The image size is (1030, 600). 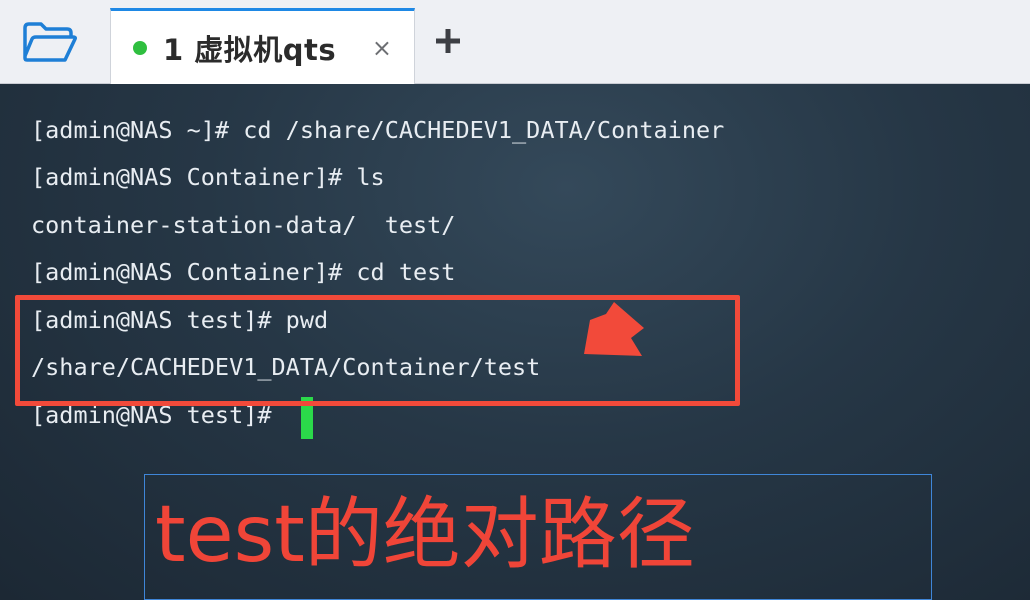 What do you see at coordinates (614, 329) in the screenshot?
I see `red-arrow-icon` at bounding box center [614, 329].